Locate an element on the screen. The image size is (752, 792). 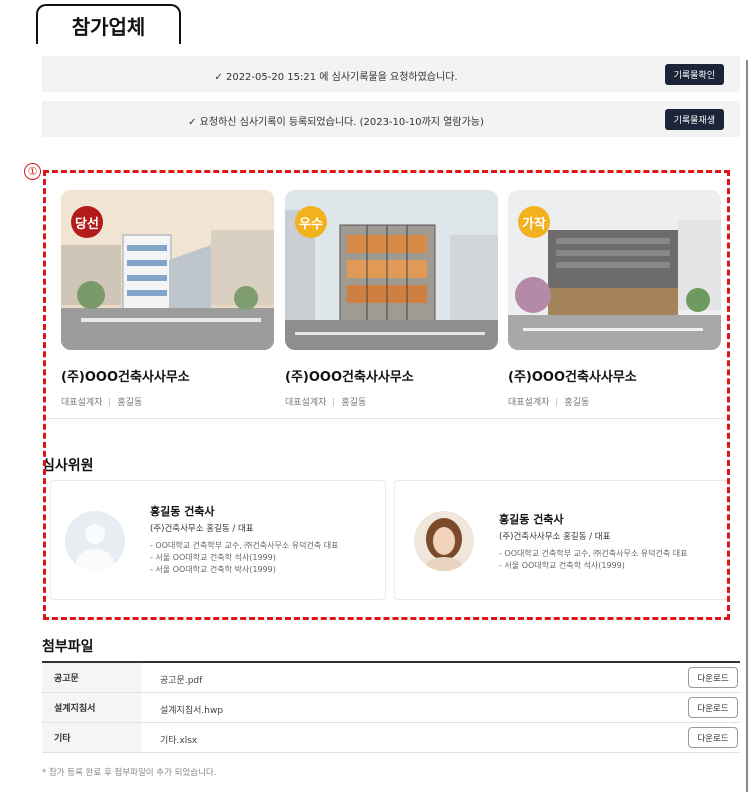
attachment-row: 기타 기타.xlsx 다운로드 is located at coordinates (391, 738).